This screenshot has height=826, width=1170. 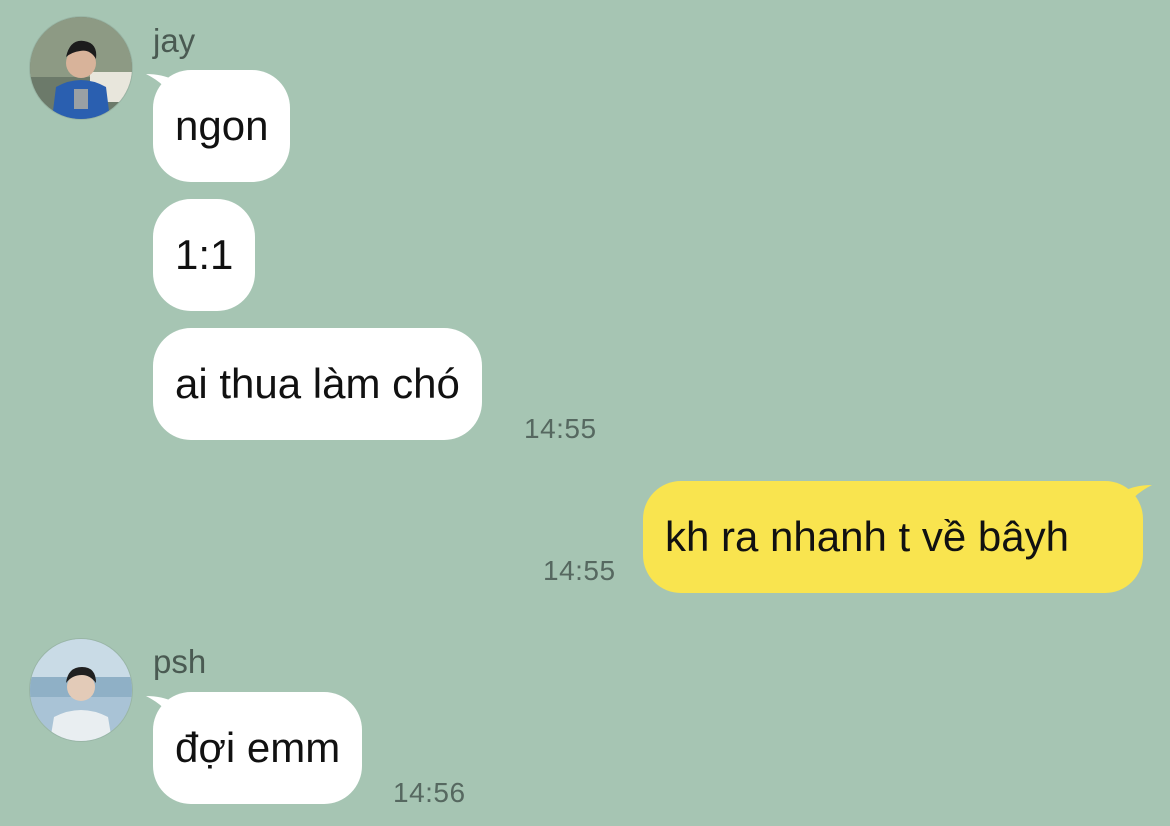 What do you see at coordinates (174, 40) in the screenshot?
I see `sender-name-jay: jay` at bounding box center [174, 40].